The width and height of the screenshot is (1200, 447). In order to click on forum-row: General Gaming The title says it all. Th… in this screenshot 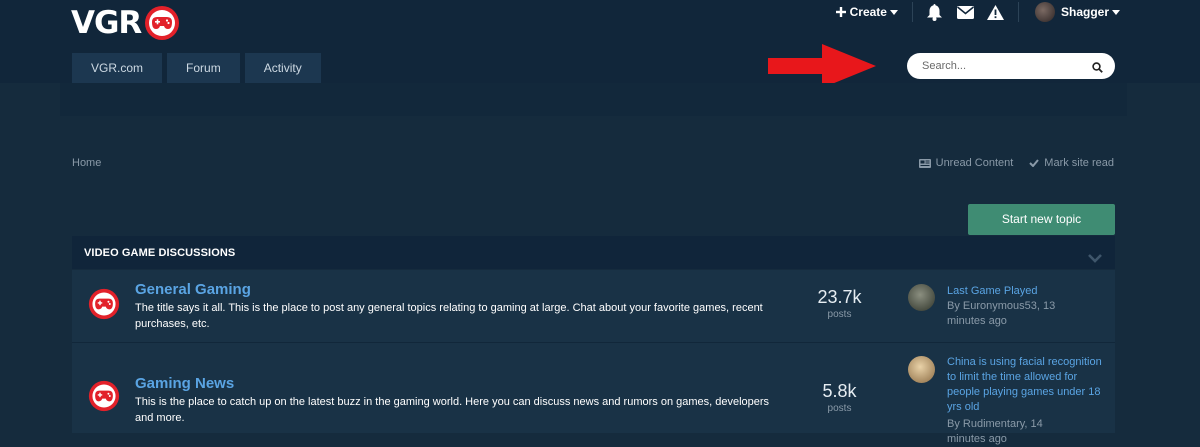, I will do `click(593, 306)`.